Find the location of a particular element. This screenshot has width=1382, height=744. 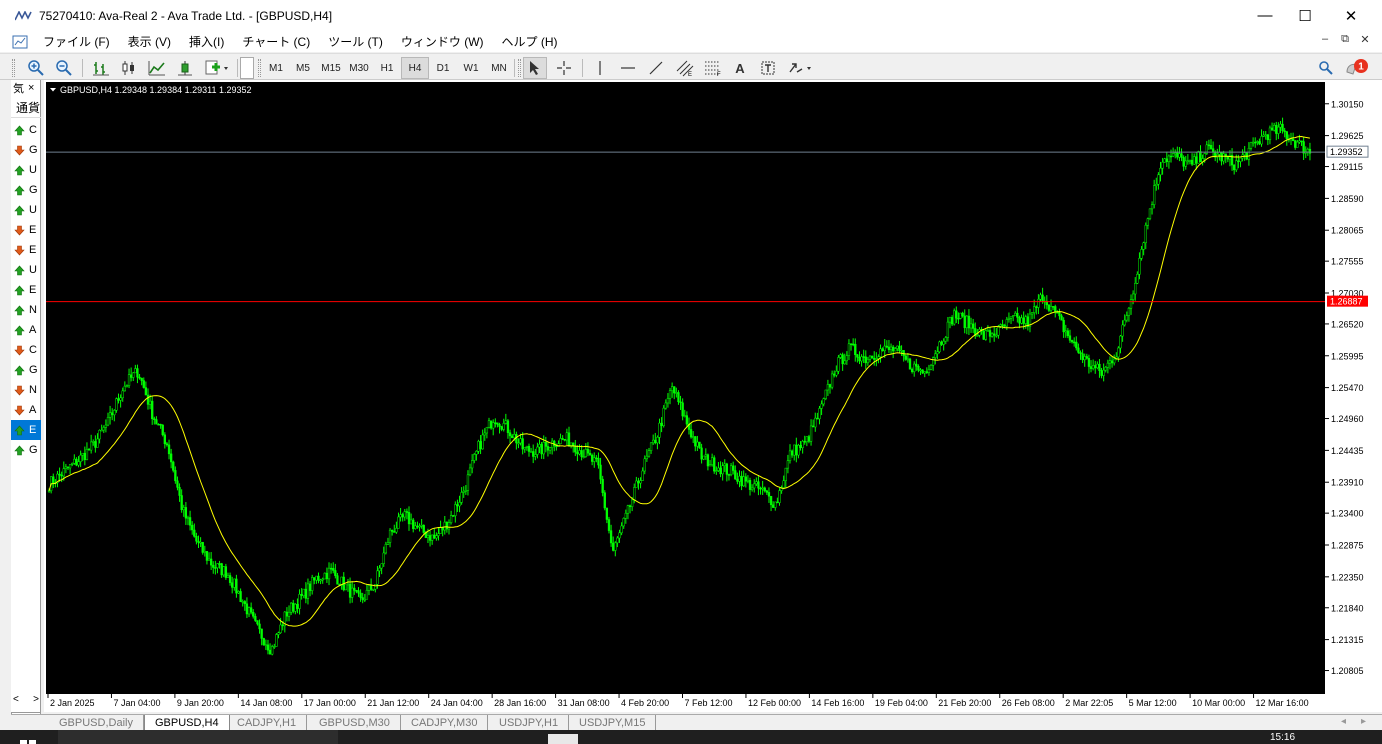

fibonacci-icon: F is located at coordinates (713, 68).